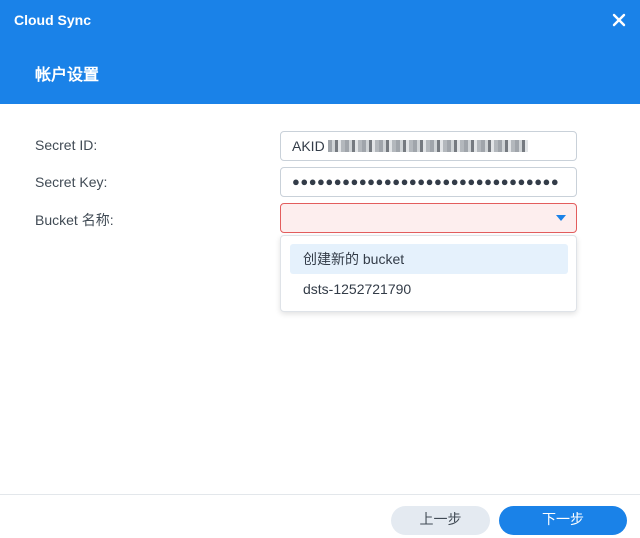 Image resolution: width=640 pixels, height=538 pixels. I want to click on option-existing-bucket: dsts-1252721790, so click(429, 289).